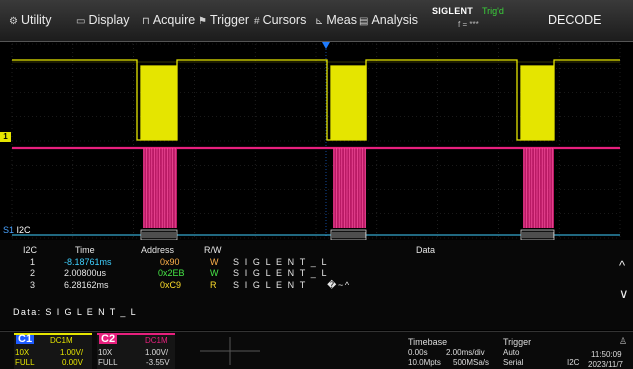 Image resolution: width=633 pixels, height=369 pixels. What do you see at coordinates (168, 20) in the screenshot?
I see `menu-acquire: ⊓ Acquire` at bounding box center [168, 20].